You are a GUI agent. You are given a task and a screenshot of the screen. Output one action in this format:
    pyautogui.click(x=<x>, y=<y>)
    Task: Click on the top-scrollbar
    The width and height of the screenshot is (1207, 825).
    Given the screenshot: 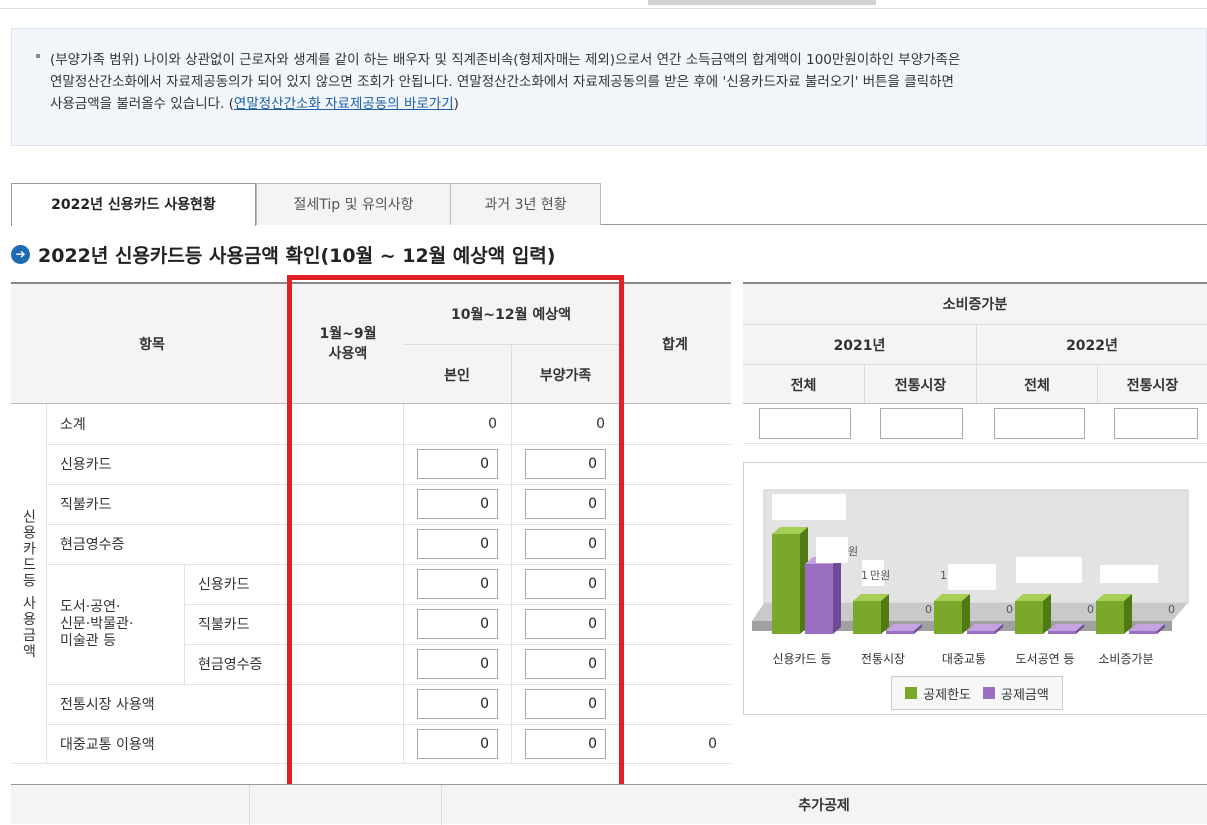 What is the action you would take?
    pyautogui.click(x=603, y=4)
    